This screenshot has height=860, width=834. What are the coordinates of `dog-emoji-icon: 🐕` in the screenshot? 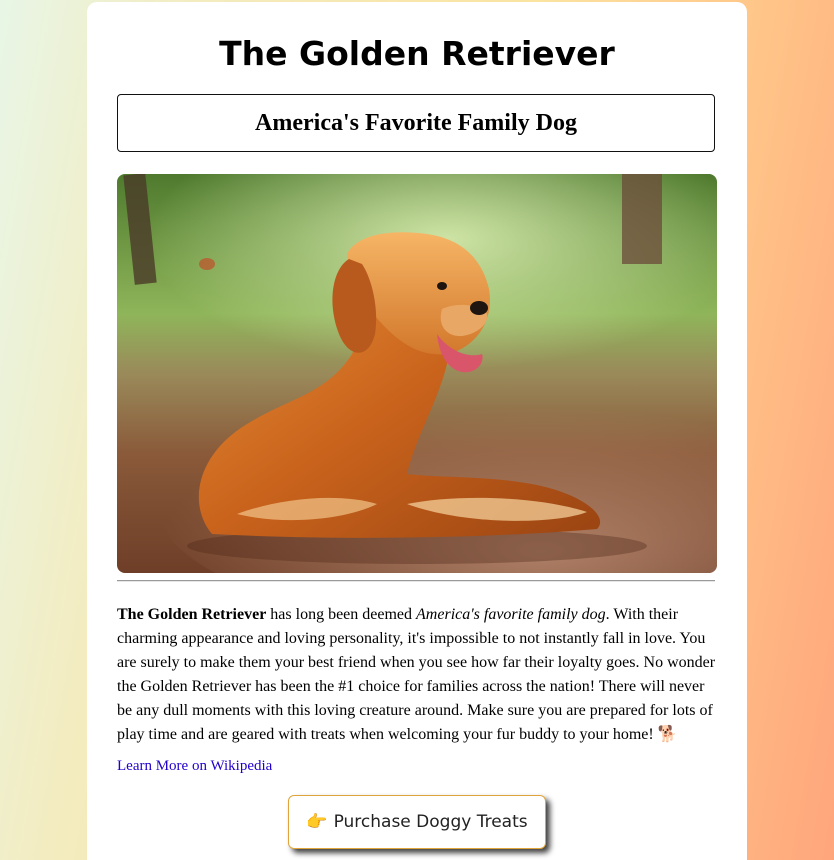 It's located at (667, 734).